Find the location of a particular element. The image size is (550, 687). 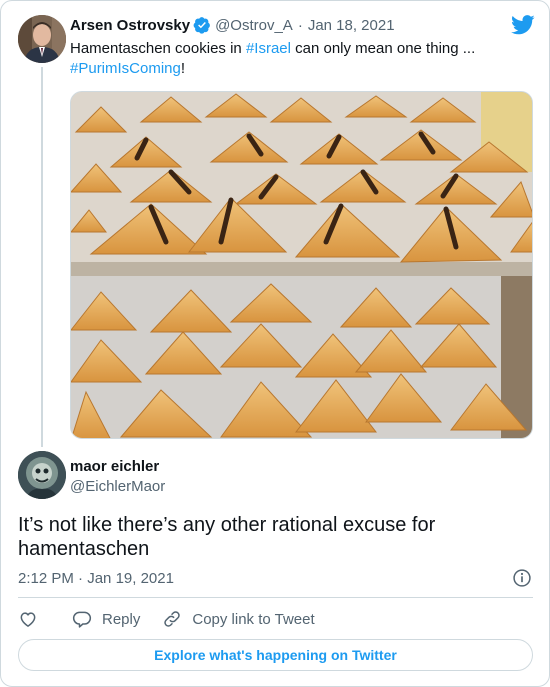

tweet-date: Jan 19, 2021 is located at coordinates (130, 578).